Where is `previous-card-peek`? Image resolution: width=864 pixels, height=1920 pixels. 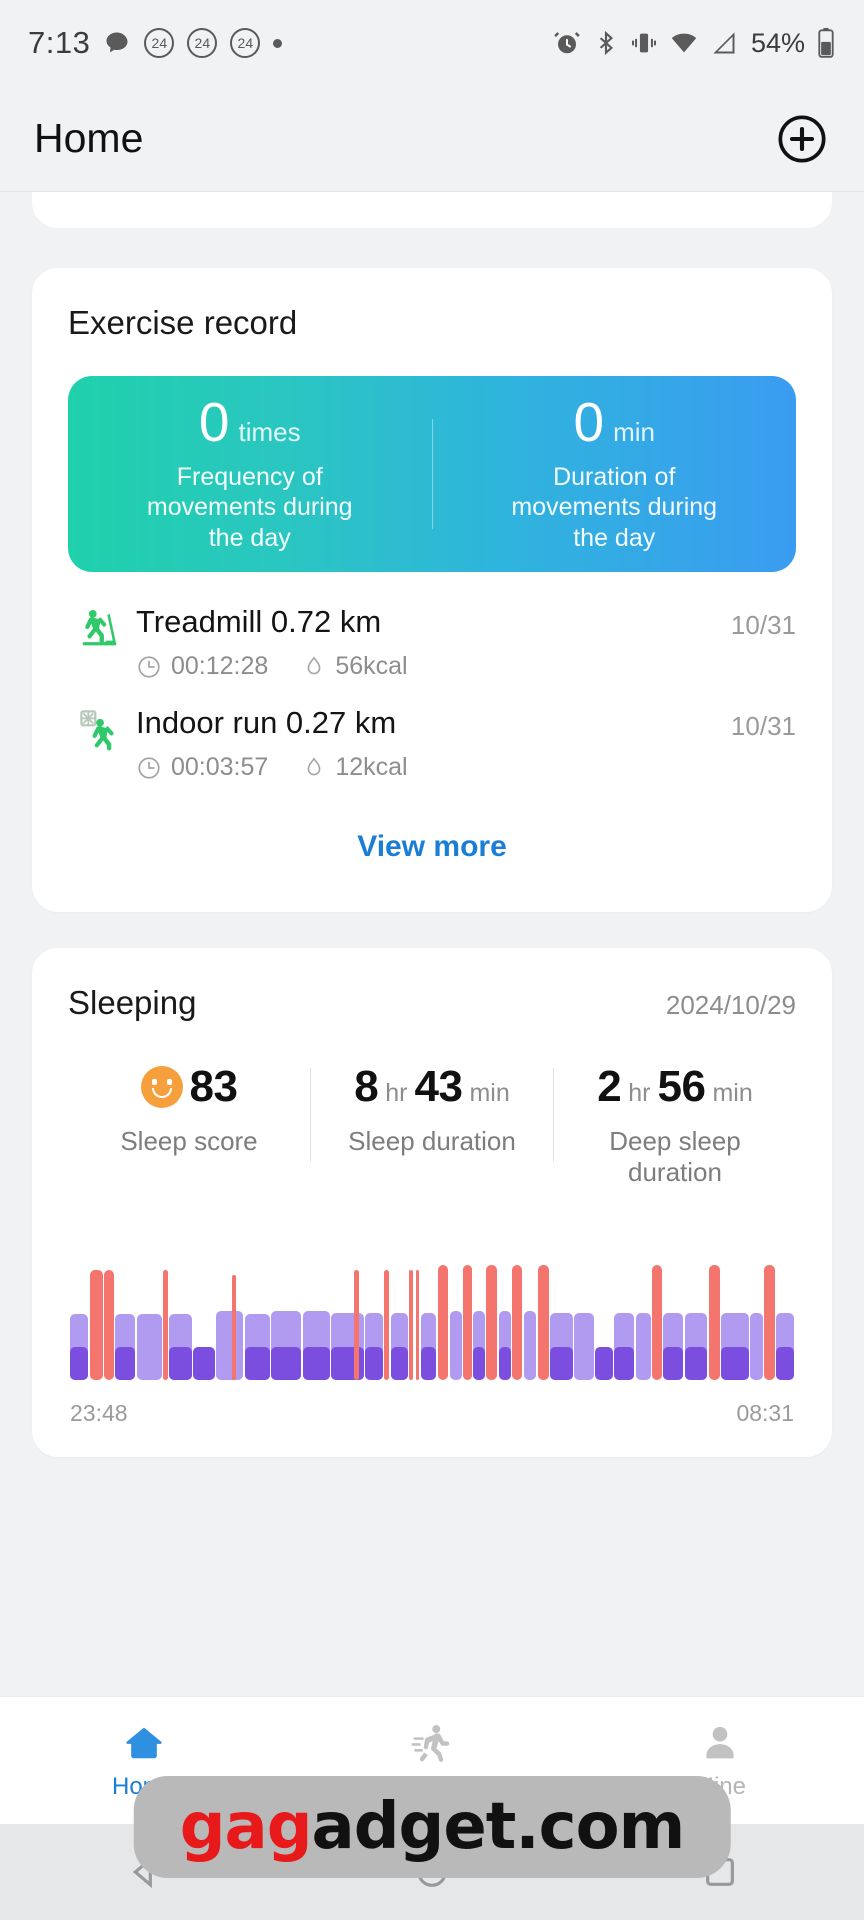
previous-card-peek is located at coordinates (432, 210).